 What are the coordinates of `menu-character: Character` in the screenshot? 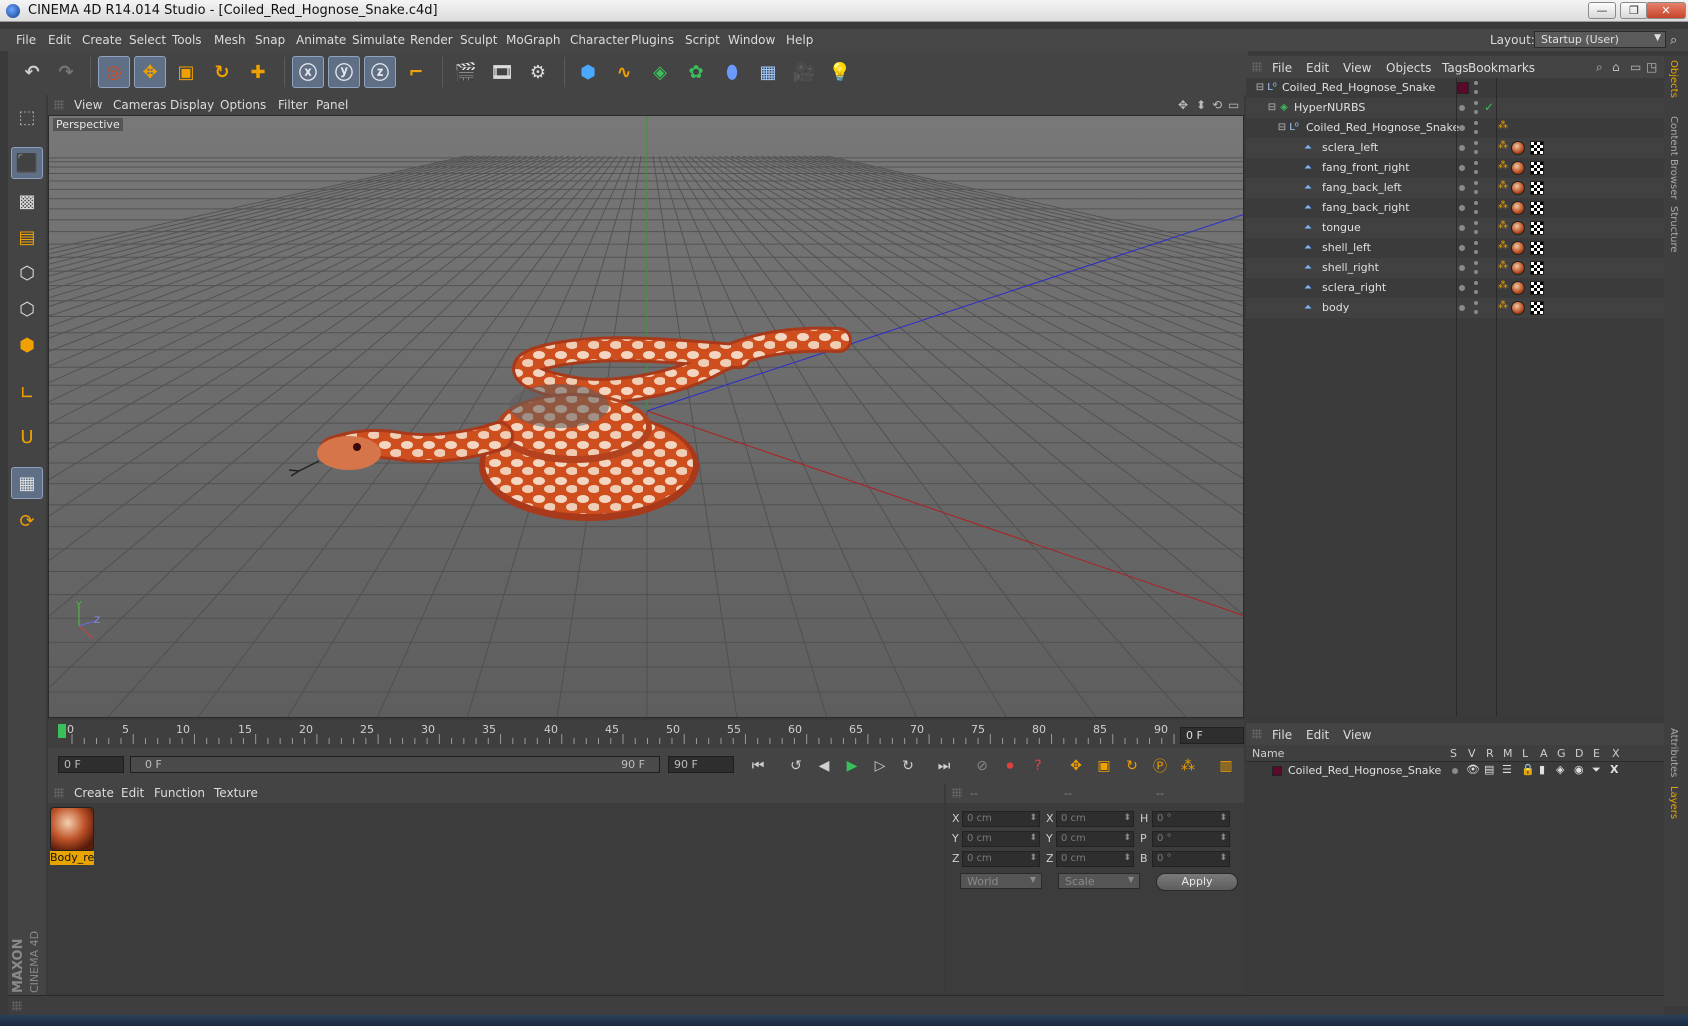 It's located at (599, 40).